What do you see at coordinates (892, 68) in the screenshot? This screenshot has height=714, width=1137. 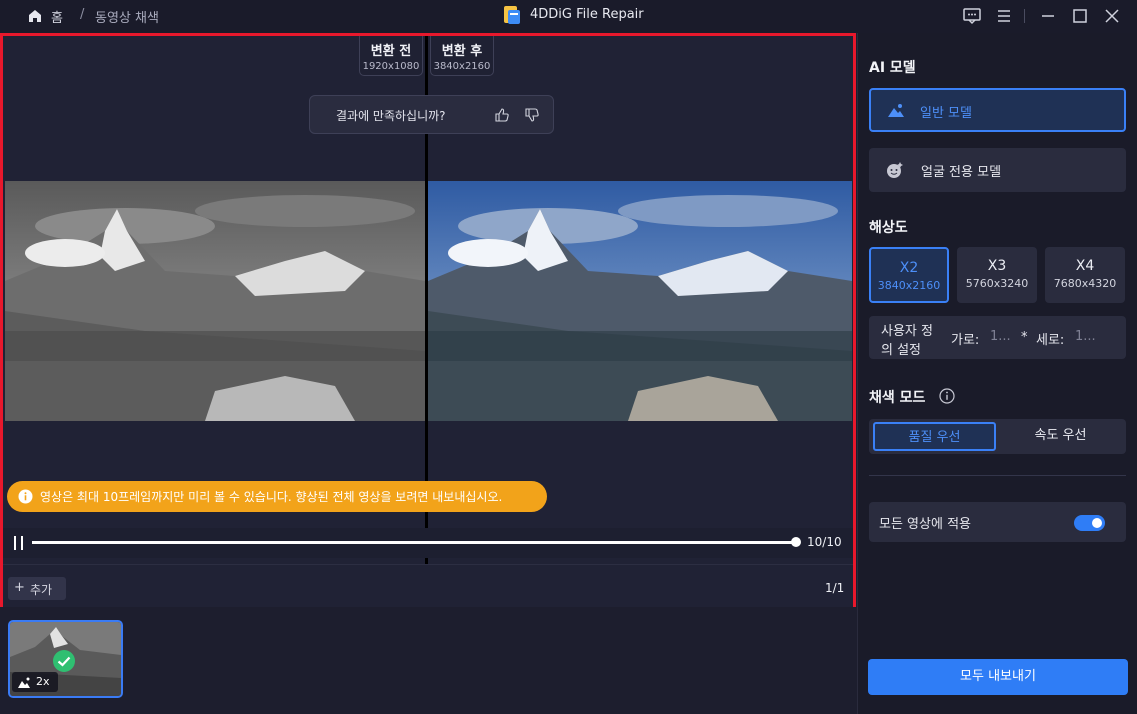 I see `ai-model-title: AI 모델` at bounding box center [892, 68].